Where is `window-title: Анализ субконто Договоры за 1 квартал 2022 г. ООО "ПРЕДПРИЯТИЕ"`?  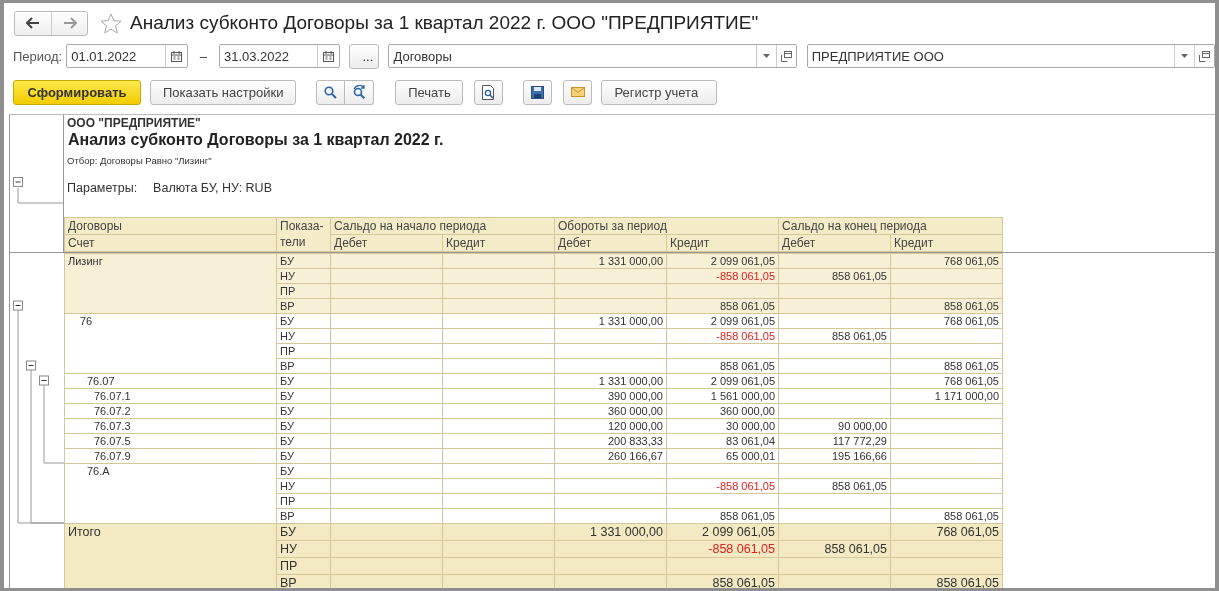 window-title: Анализ субконто Договоры за 1 квартал 2022 г. ООО "ПРЕДПРИЯТИЕ" is located at coordinates (444, 23).